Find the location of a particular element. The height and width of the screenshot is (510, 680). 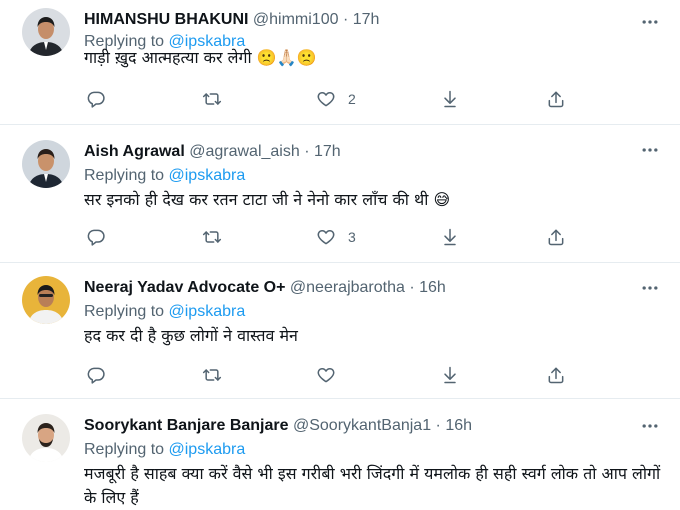

username: @SoorykantBanja1 is located at coordinates (362, 425).